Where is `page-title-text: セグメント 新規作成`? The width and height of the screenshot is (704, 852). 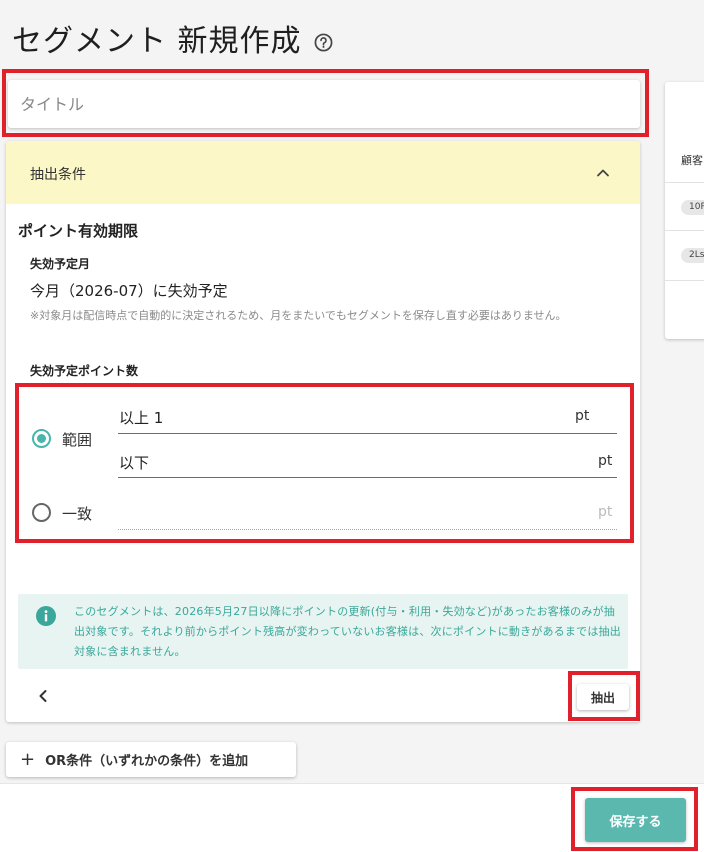 page-title-text: セグメント 新規作成 is located at coordinates (157, 41).